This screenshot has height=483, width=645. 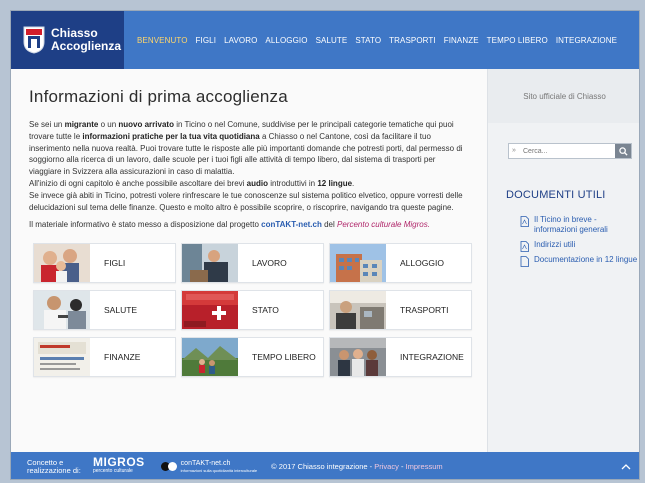 I want to click on nav-item-integrazione: INTEGRAZIONE, so click(x=586, y=40).